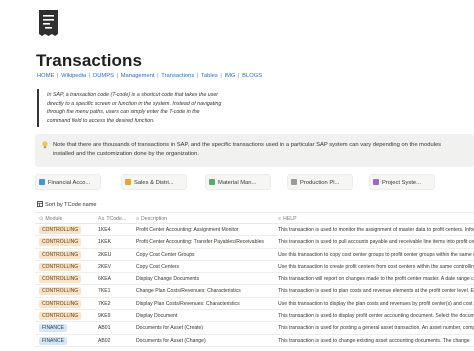  I want to click on description-cell: Documents for Asset (Create), so click(170, 328).